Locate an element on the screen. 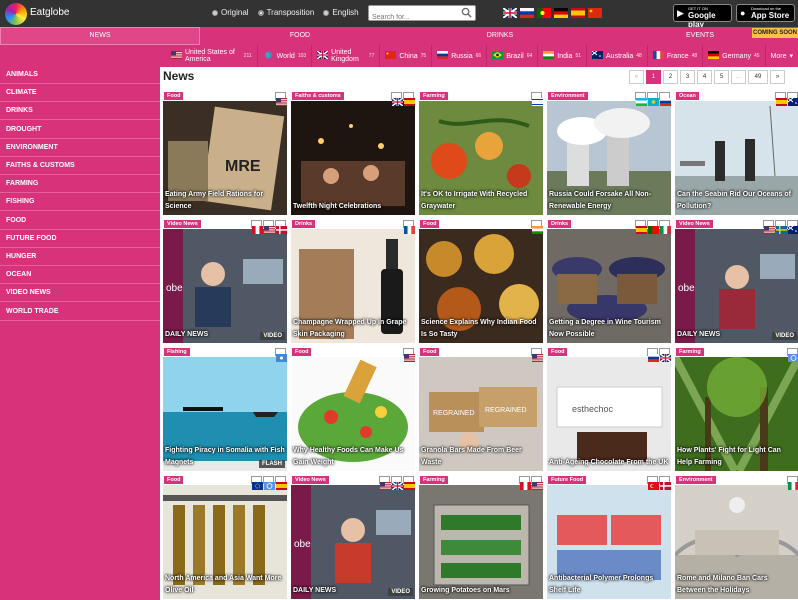 The image size is (798, 600). news-caption: Granola Bars Made From Beer Waste is located at coordinates (481, 457).